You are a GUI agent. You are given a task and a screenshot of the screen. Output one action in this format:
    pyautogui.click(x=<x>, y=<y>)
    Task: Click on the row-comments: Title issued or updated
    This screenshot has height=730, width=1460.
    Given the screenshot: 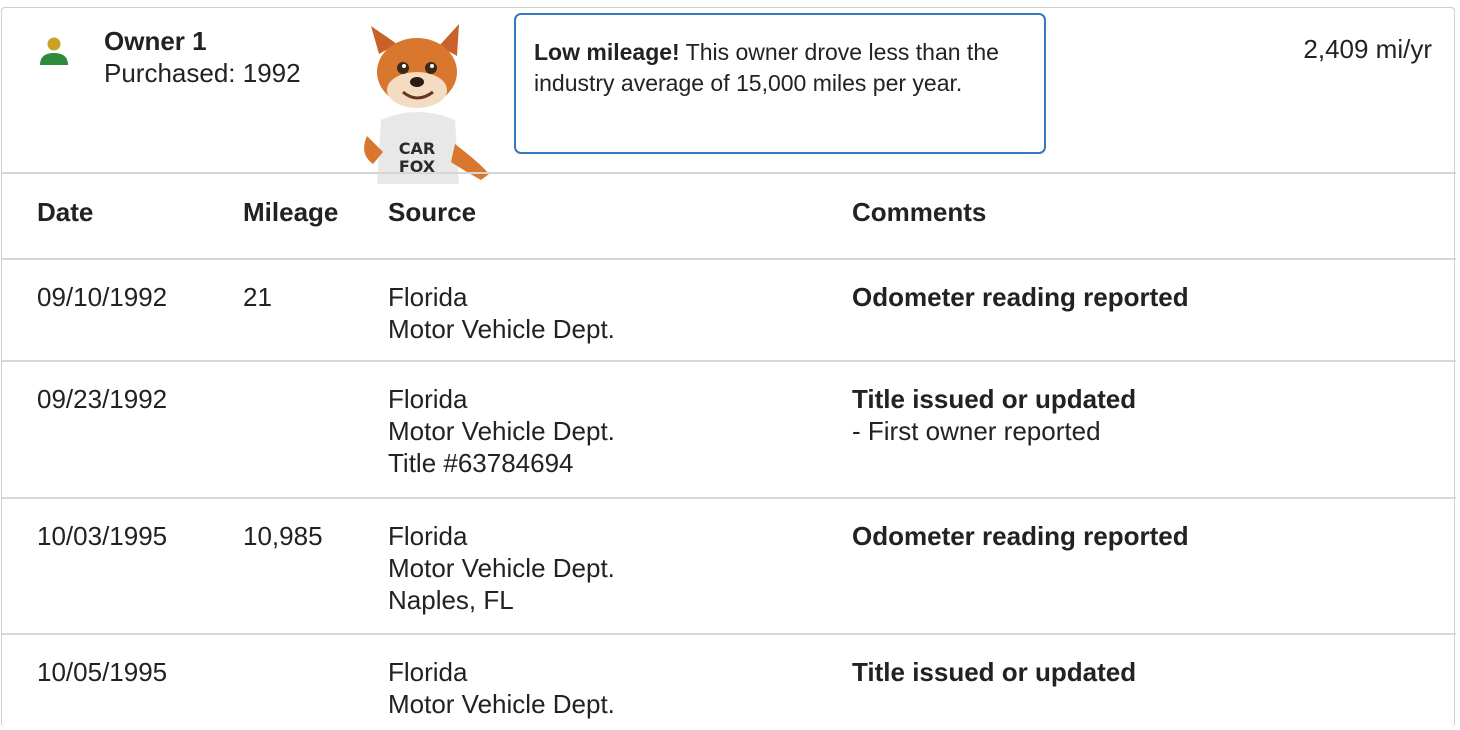 What is the action you would take?
    pyautogui.click(x=994, y=672)
    